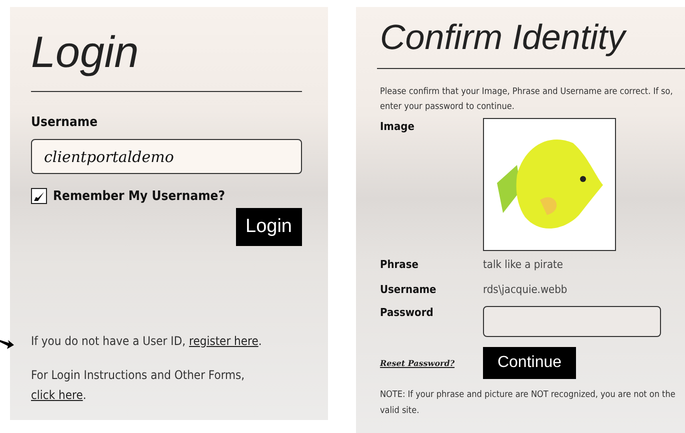  I want to click on note-text: NOTE: If your phrase and picture are NOT recognized, you are not on the valid site., so click(528, 403).